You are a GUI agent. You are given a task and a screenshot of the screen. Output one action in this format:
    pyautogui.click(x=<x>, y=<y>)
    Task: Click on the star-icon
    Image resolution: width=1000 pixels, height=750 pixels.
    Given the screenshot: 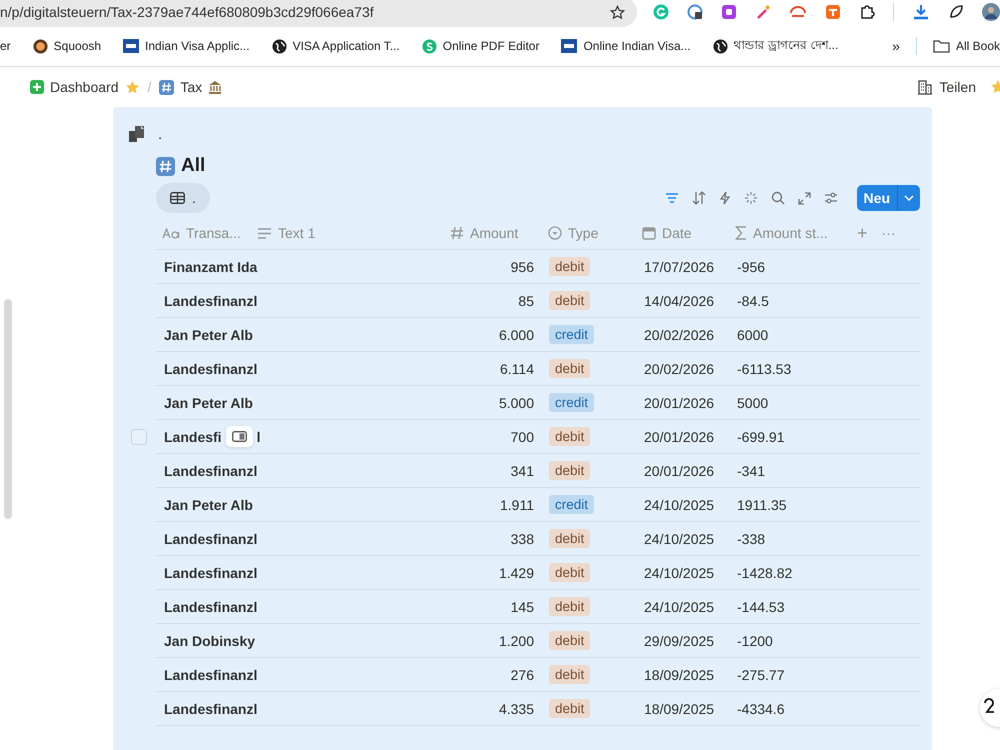 What is the action you would take?
    pyautogui.click(x=132, y=87)
    